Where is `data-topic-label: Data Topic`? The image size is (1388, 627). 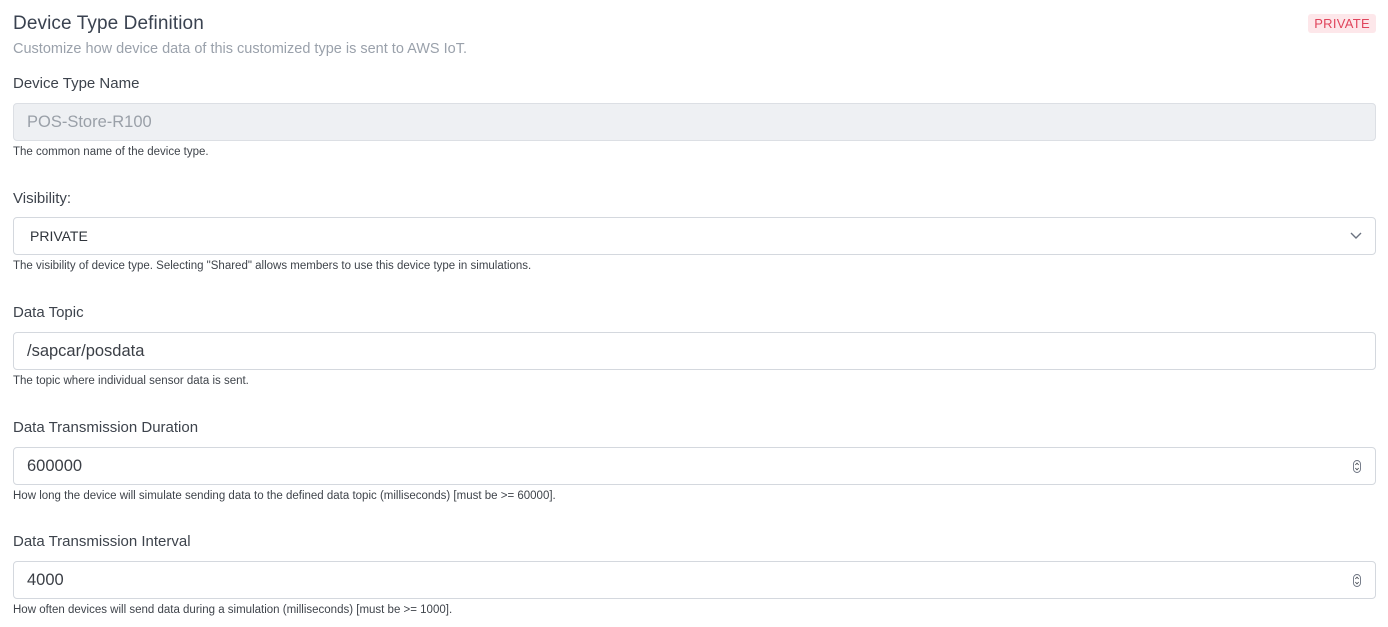
data-topic-label: Data Topic is located at coordinates (48, 312).